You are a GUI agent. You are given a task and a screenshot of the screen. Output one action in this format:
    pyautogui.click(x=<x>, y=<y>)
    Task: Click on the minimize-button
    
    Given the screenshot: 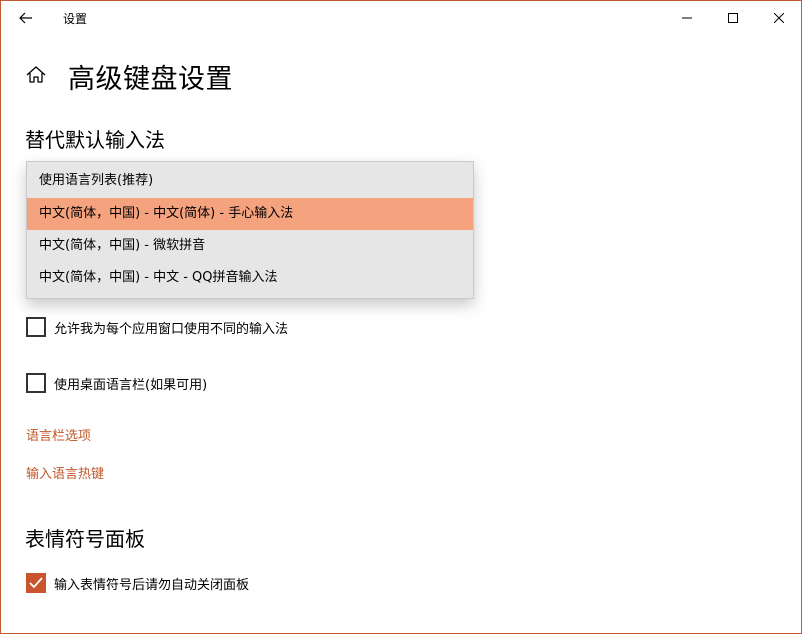 What is the action you would take?
    pyautogui.click(x=687, y=18)
    